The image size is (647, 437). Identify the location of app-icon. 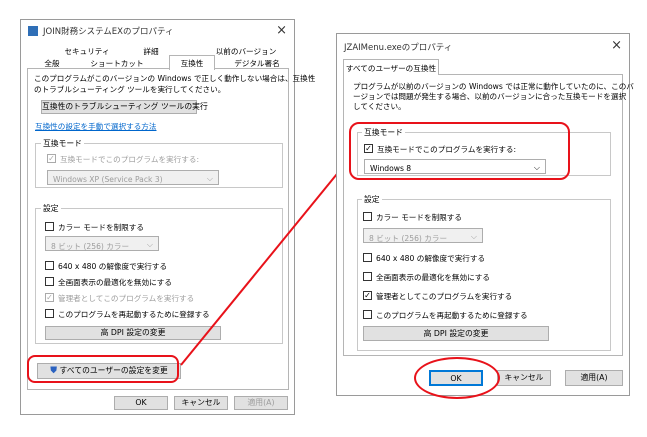
(33, 31).